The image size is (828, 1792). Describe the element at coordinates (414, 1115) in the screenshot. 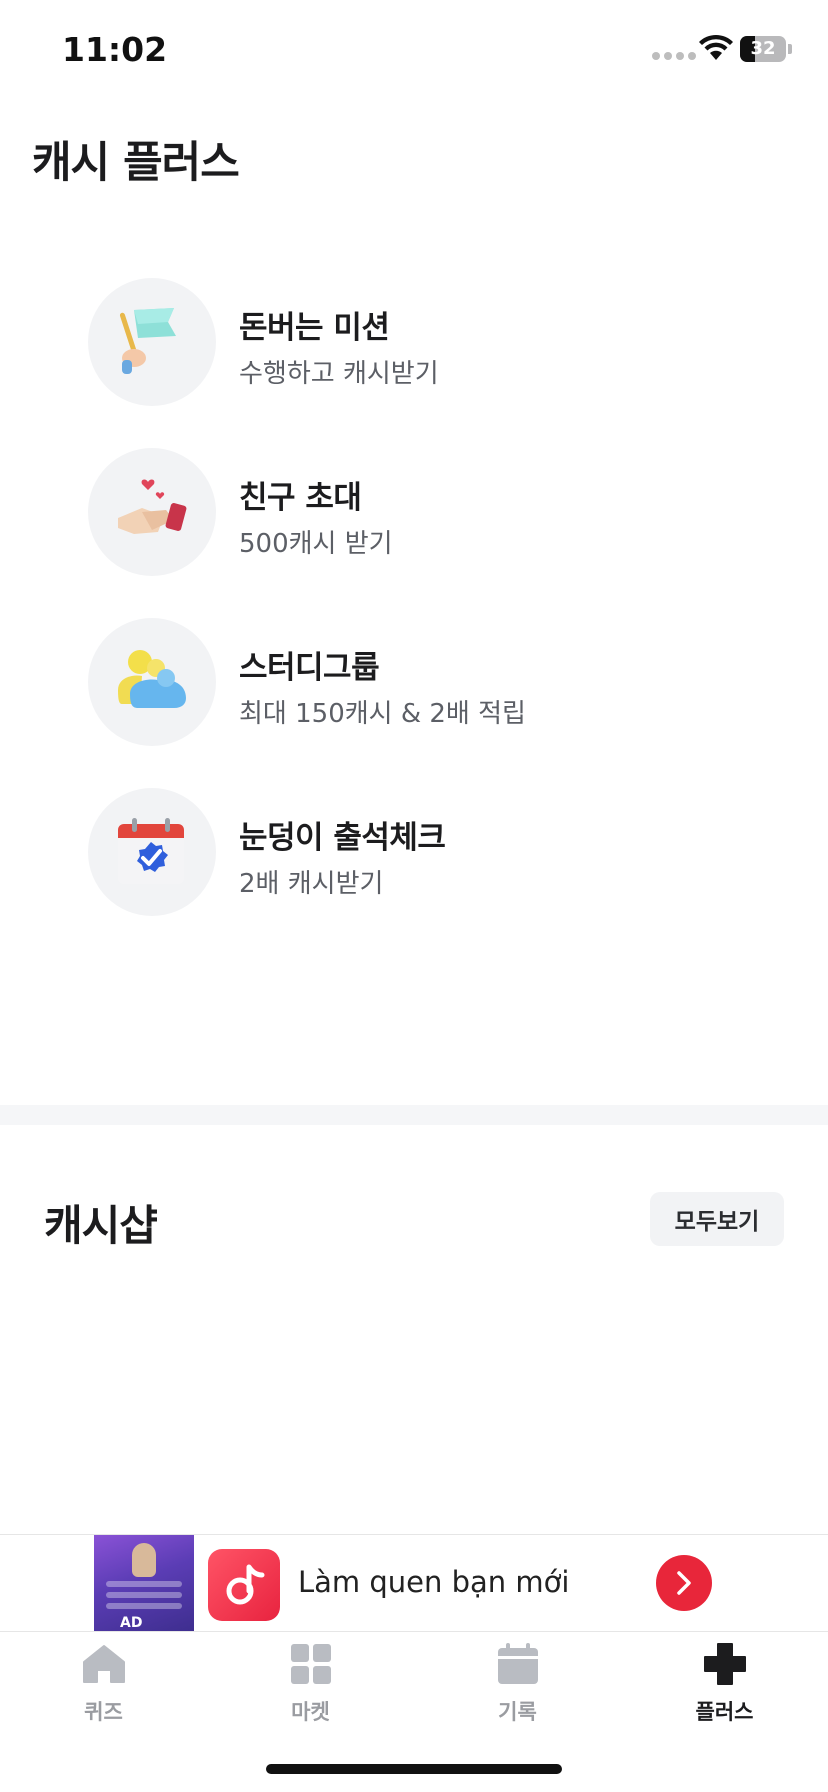

I see `section-divider` at that location.